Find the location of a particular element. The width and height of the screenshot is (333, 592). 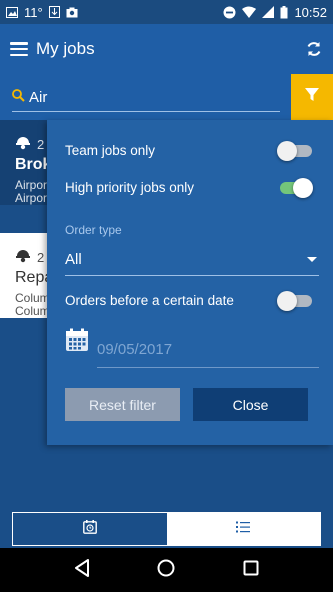

recents-icon is located at coordinates (251, 570).